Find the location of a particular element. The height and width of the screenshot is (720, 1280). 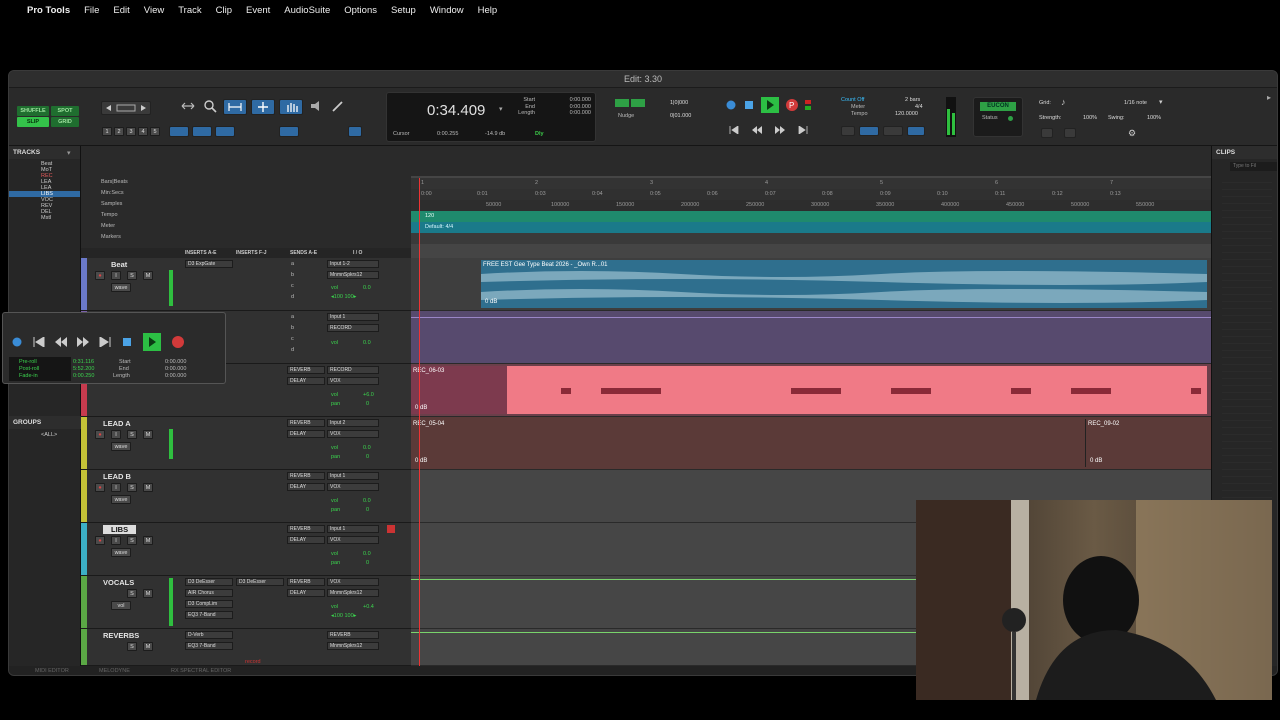

insert-slot-b: EQ3 7-Band is located at coordinates (209, 646).